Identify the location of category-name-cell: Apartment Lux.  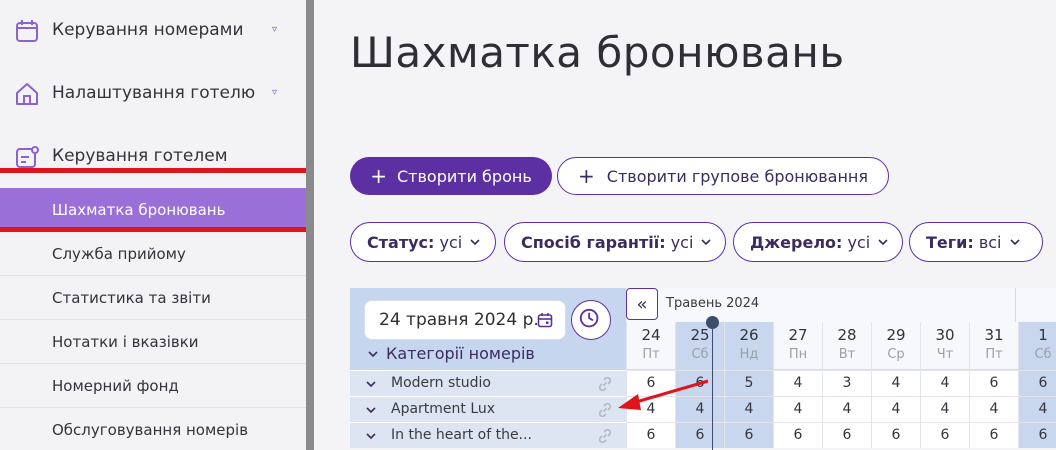
(488, 409).